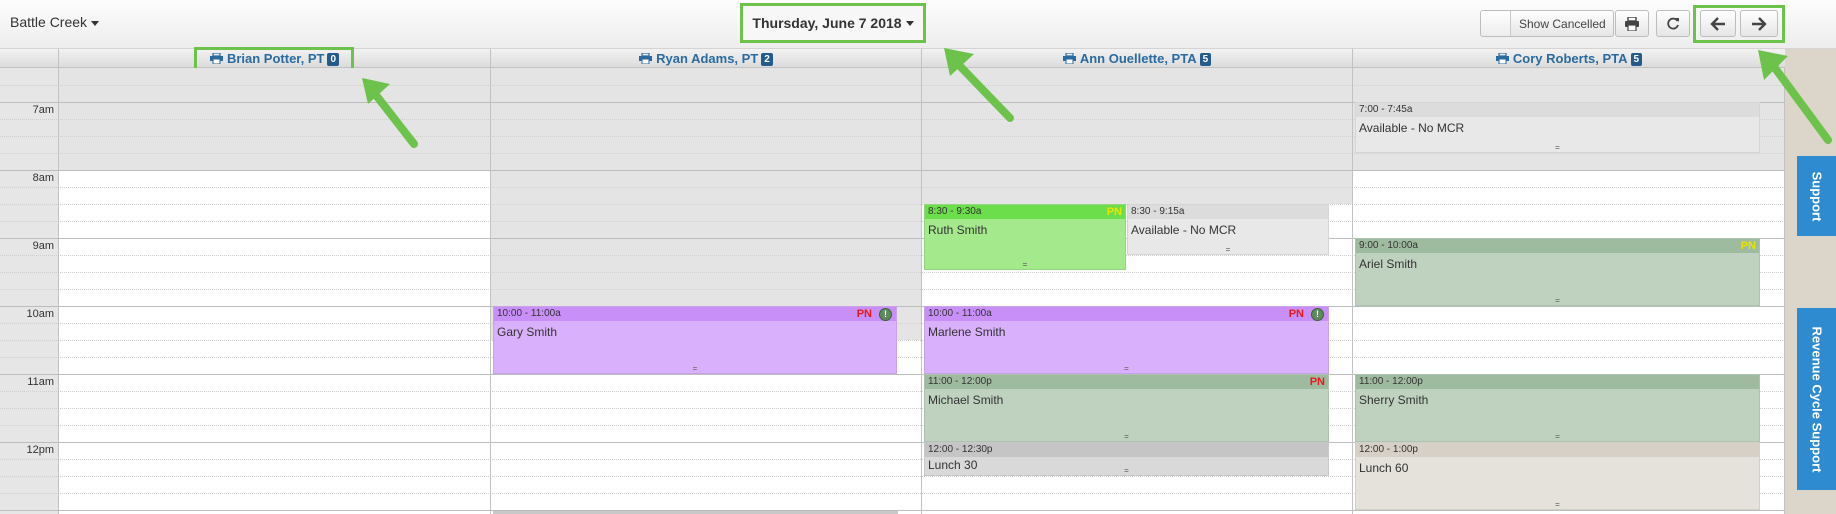  I want to click on location-dropdown: Battle Creek, so click(55, 22).